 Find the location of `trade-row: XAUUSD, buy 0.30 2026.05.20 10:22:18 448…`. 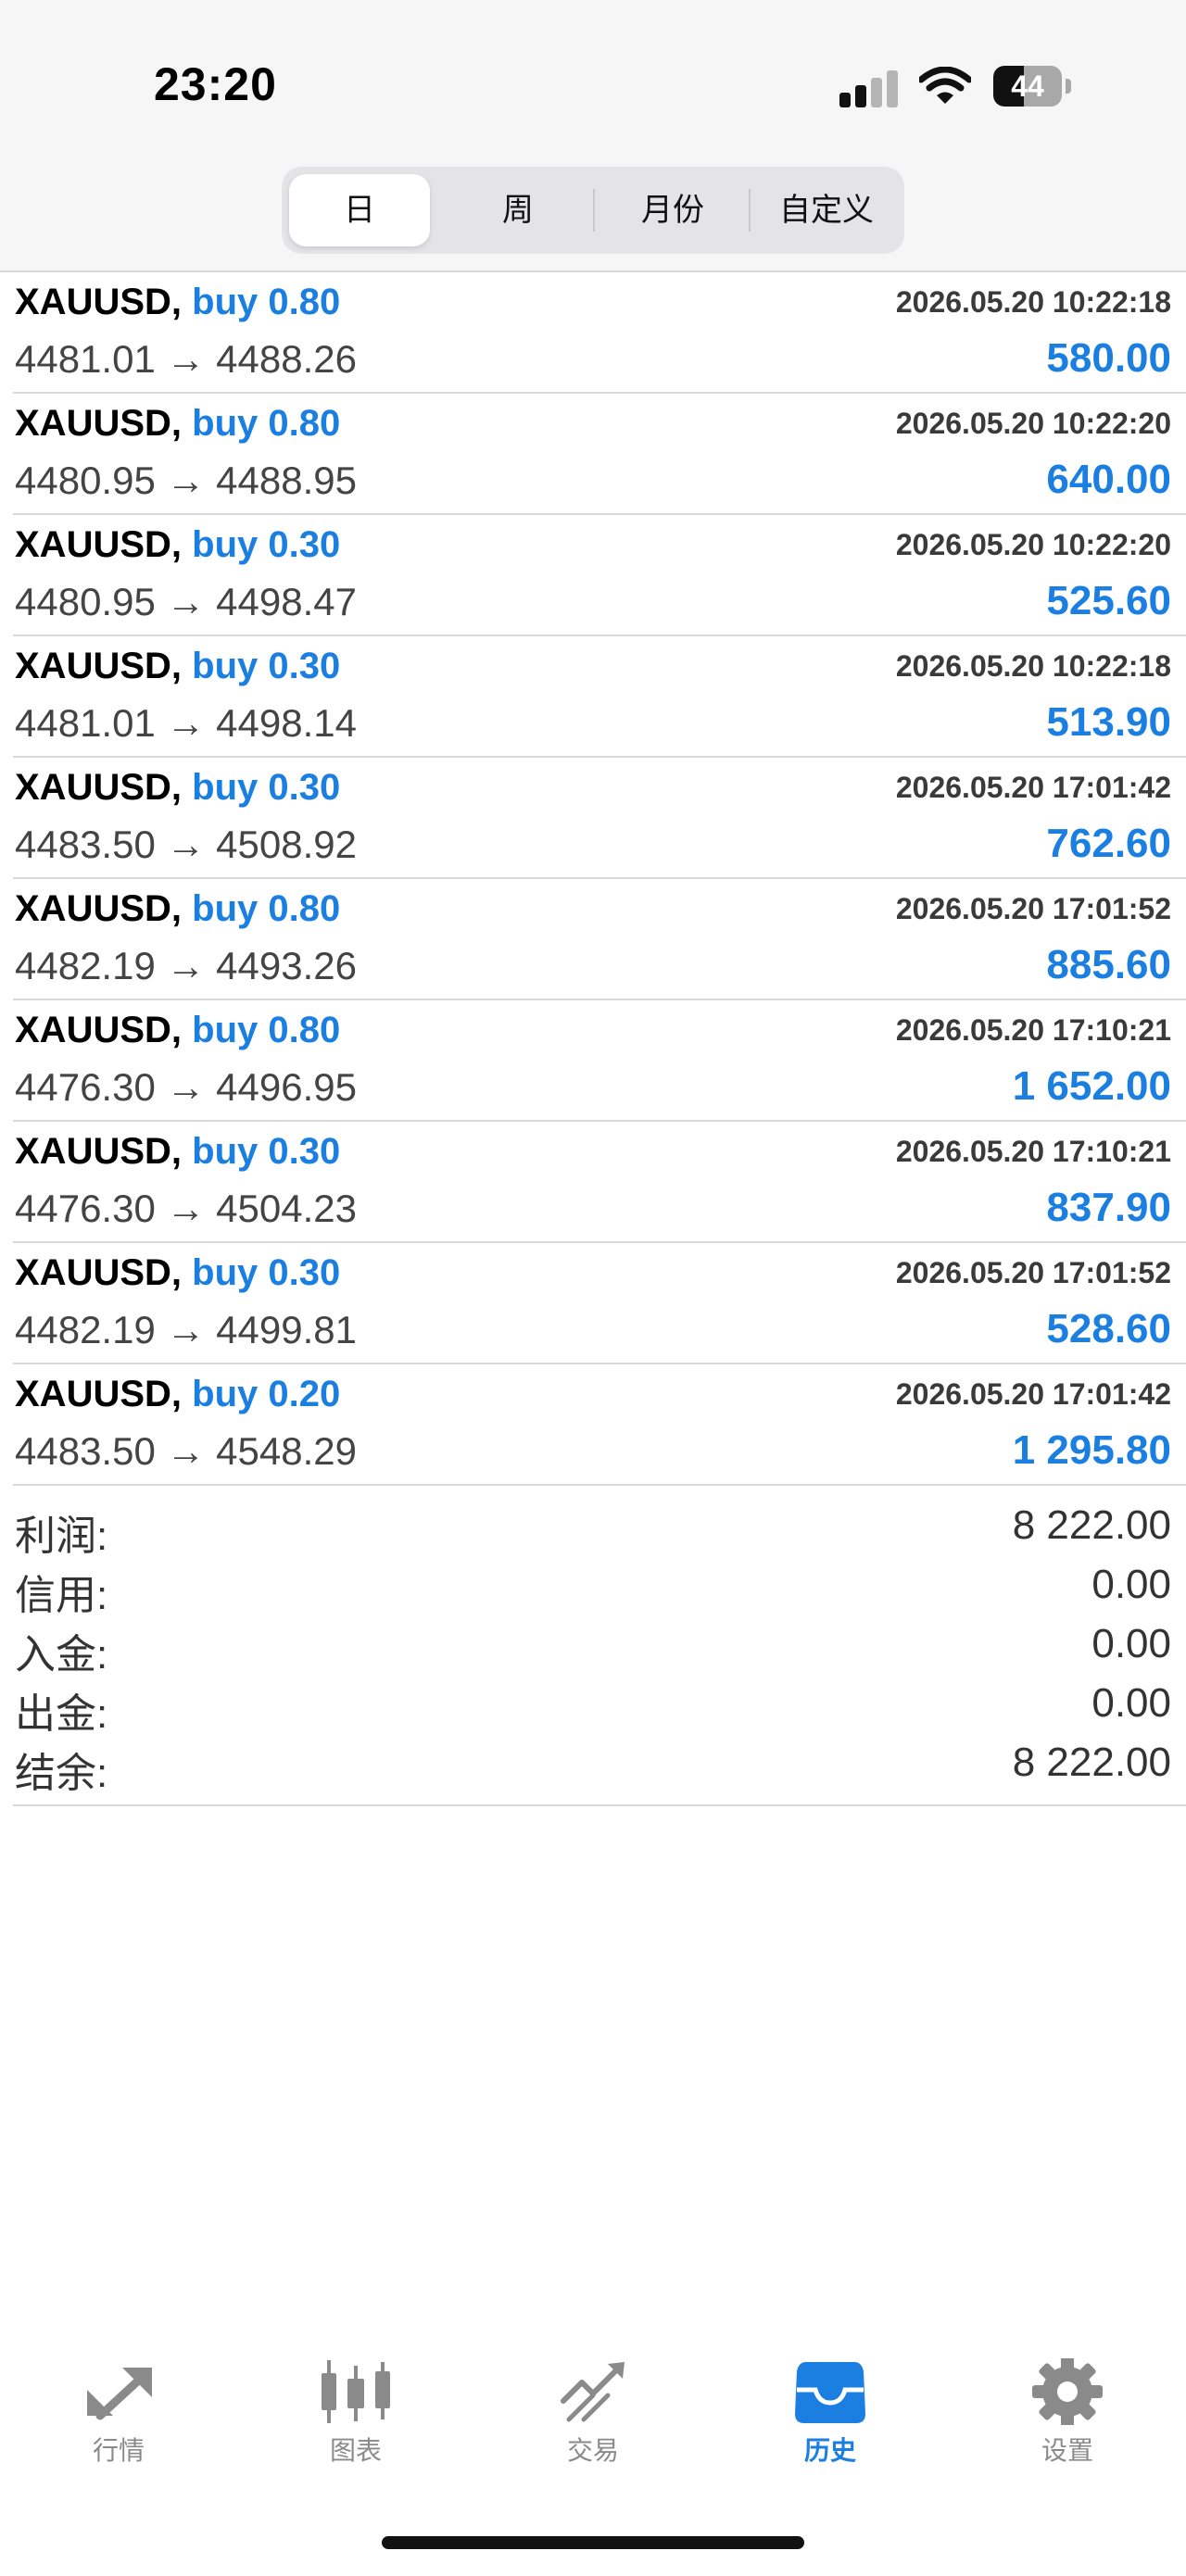

trade-row: XAUUSD, buy 0.30 2026.05.20 10:22:18 448… is located at coordinates (599, 697).